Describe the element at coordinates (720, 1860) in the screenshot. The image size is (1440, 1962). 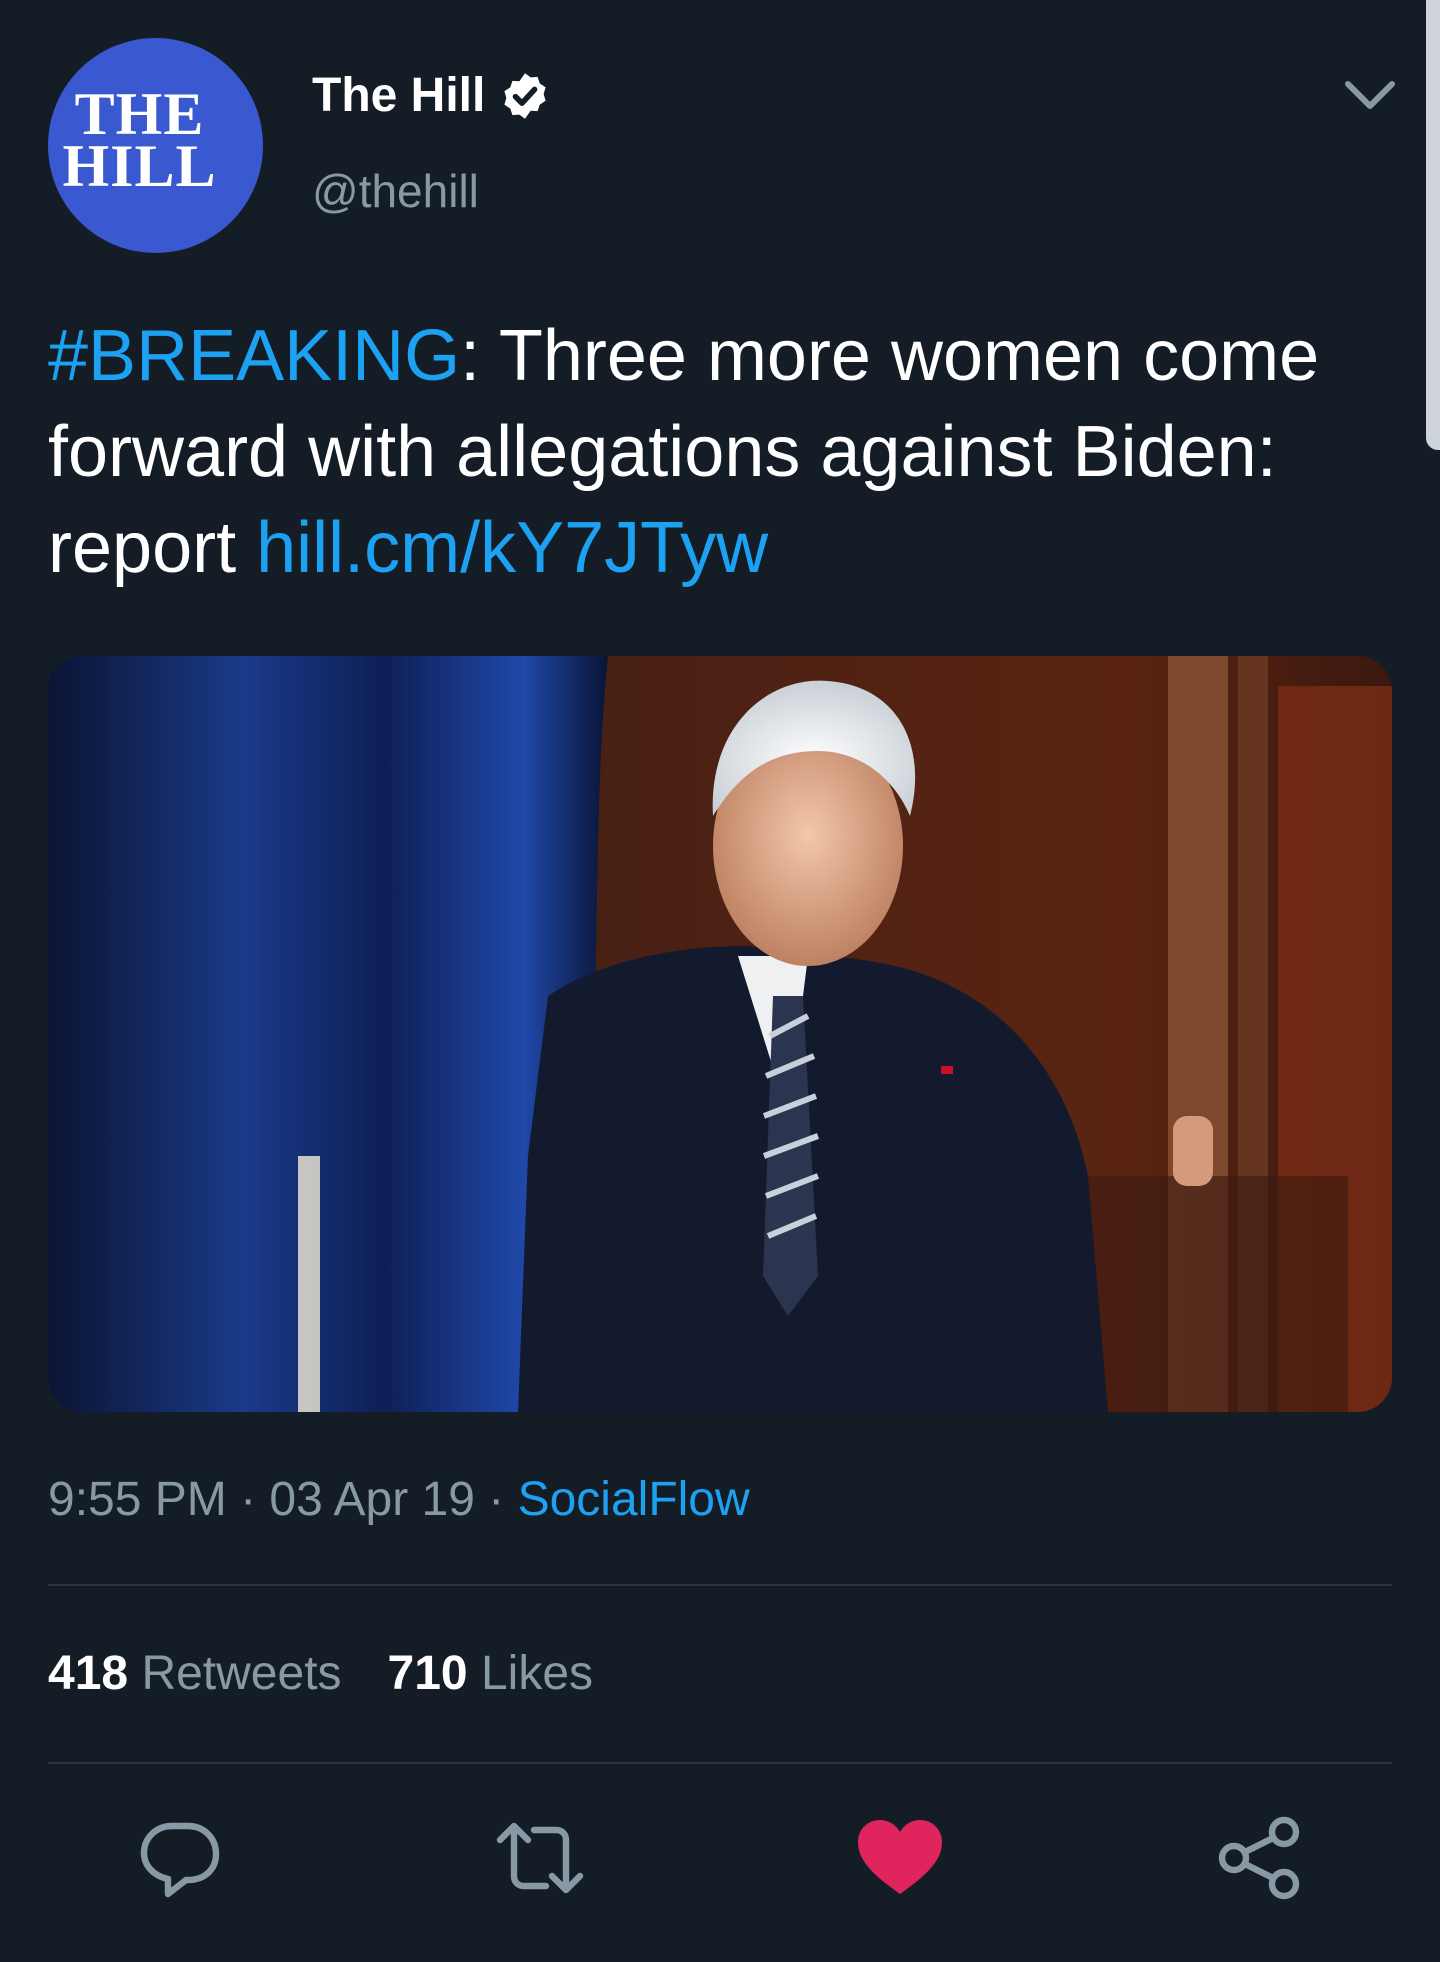
I see `tweet-actions` at that location.